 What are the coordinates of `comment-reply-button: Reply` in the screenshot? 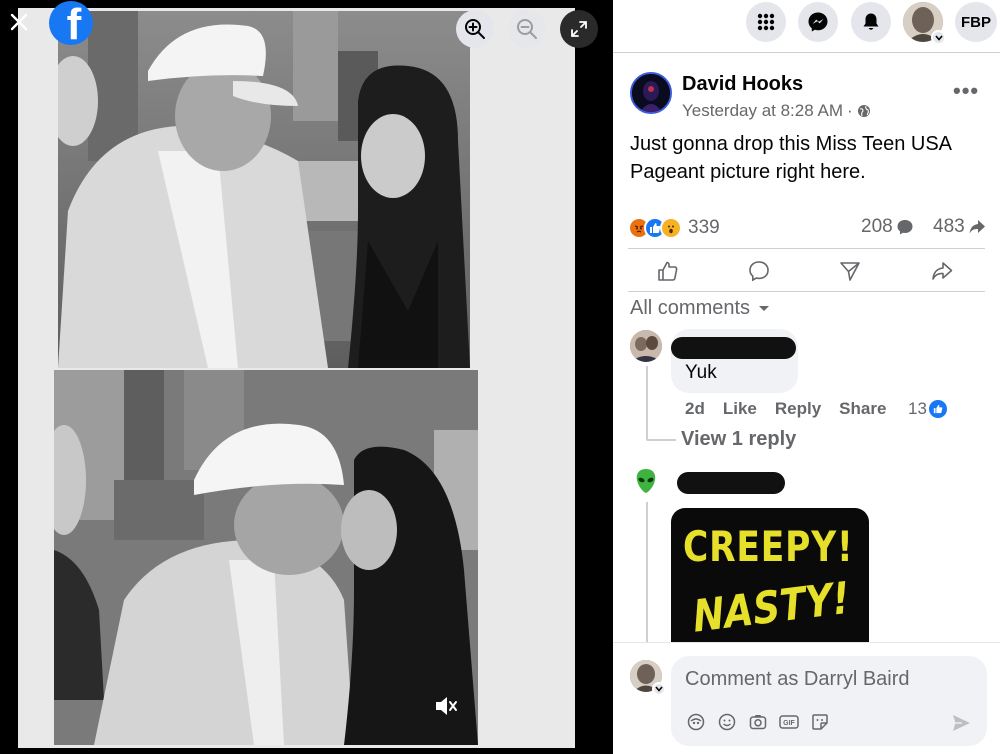 It's located at (798, 409).